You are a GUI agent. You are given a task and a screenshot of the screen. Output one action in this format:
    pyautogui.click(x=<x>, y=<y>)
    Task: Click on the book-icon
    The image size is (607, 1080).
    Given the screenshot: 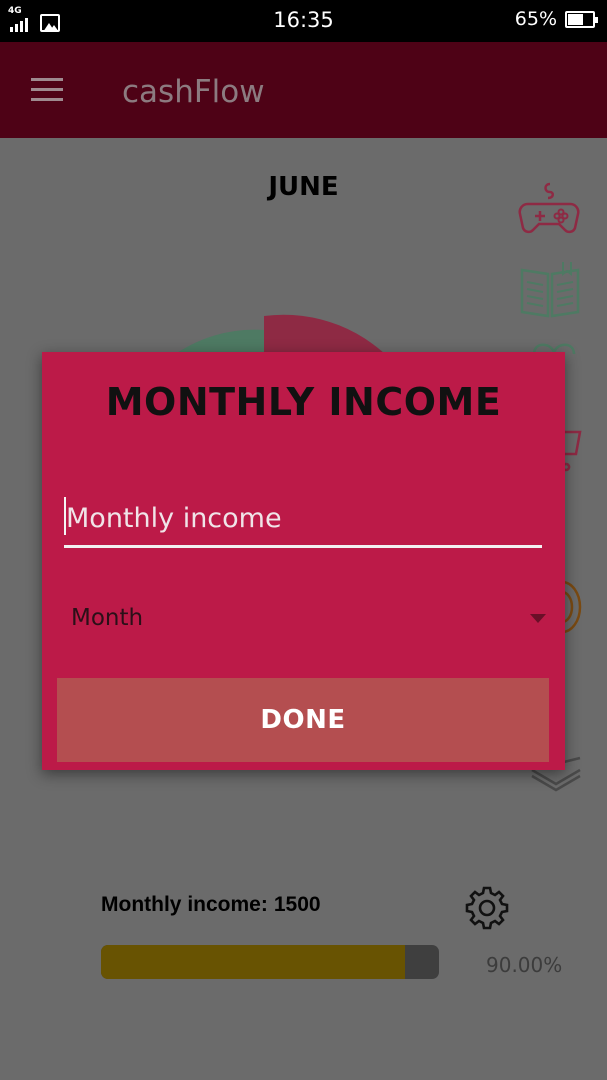 What is the action you would take?
    pyautogui.click(x=550, y=289)
    